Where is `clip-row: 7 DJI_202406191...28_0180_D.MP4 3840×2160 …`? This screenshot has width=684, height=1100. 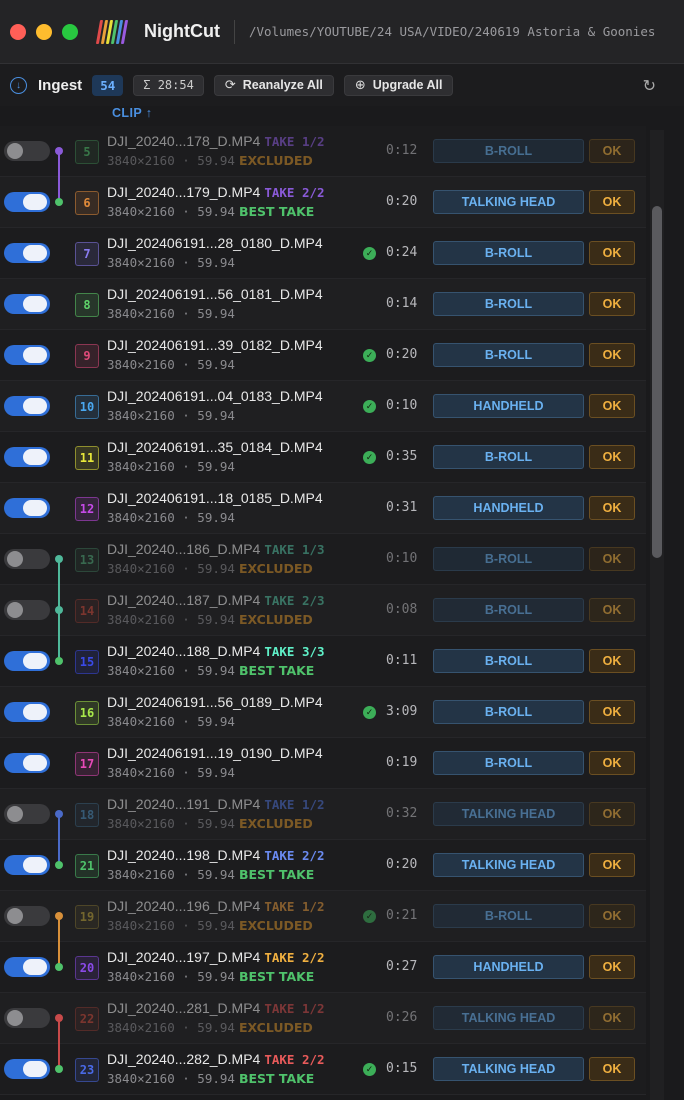 clip-row: 7 DJI_202406191...28_0180_D.MP4 3840×2160 … is located at coordinates (323, 253).